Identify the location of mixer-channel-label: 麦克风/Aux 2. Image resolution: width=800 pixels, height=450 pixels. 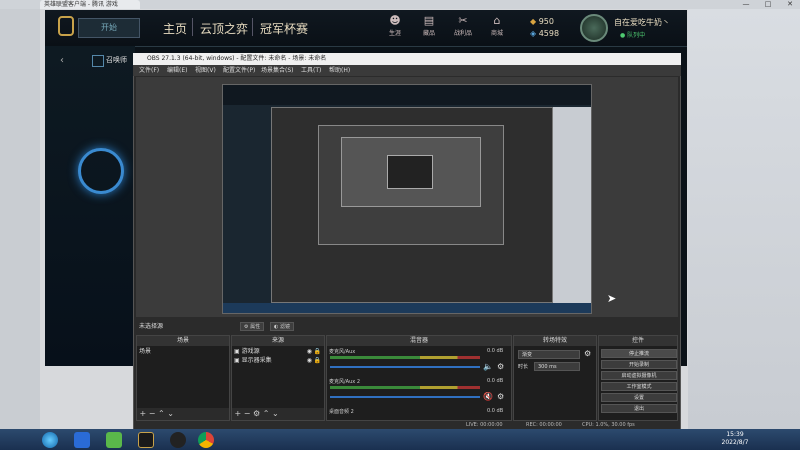
(345, 382).